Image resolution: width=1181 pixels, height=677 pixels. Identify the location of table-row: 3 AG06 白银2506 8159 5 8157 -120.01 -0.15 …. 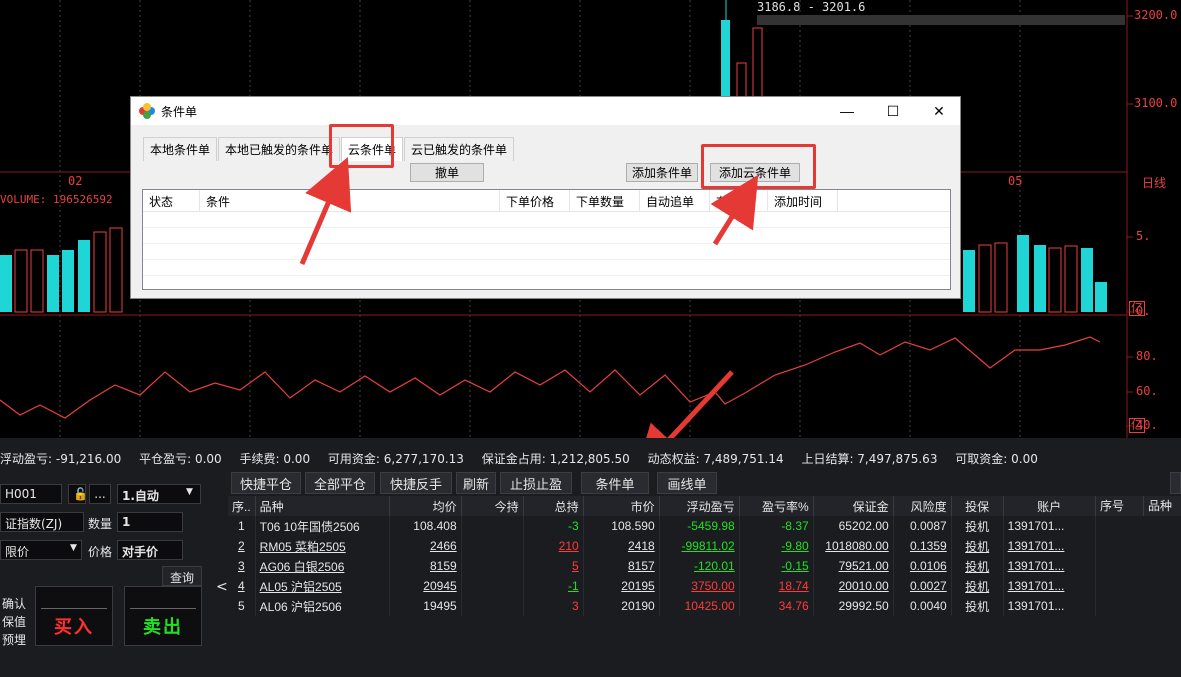
(662, 566).